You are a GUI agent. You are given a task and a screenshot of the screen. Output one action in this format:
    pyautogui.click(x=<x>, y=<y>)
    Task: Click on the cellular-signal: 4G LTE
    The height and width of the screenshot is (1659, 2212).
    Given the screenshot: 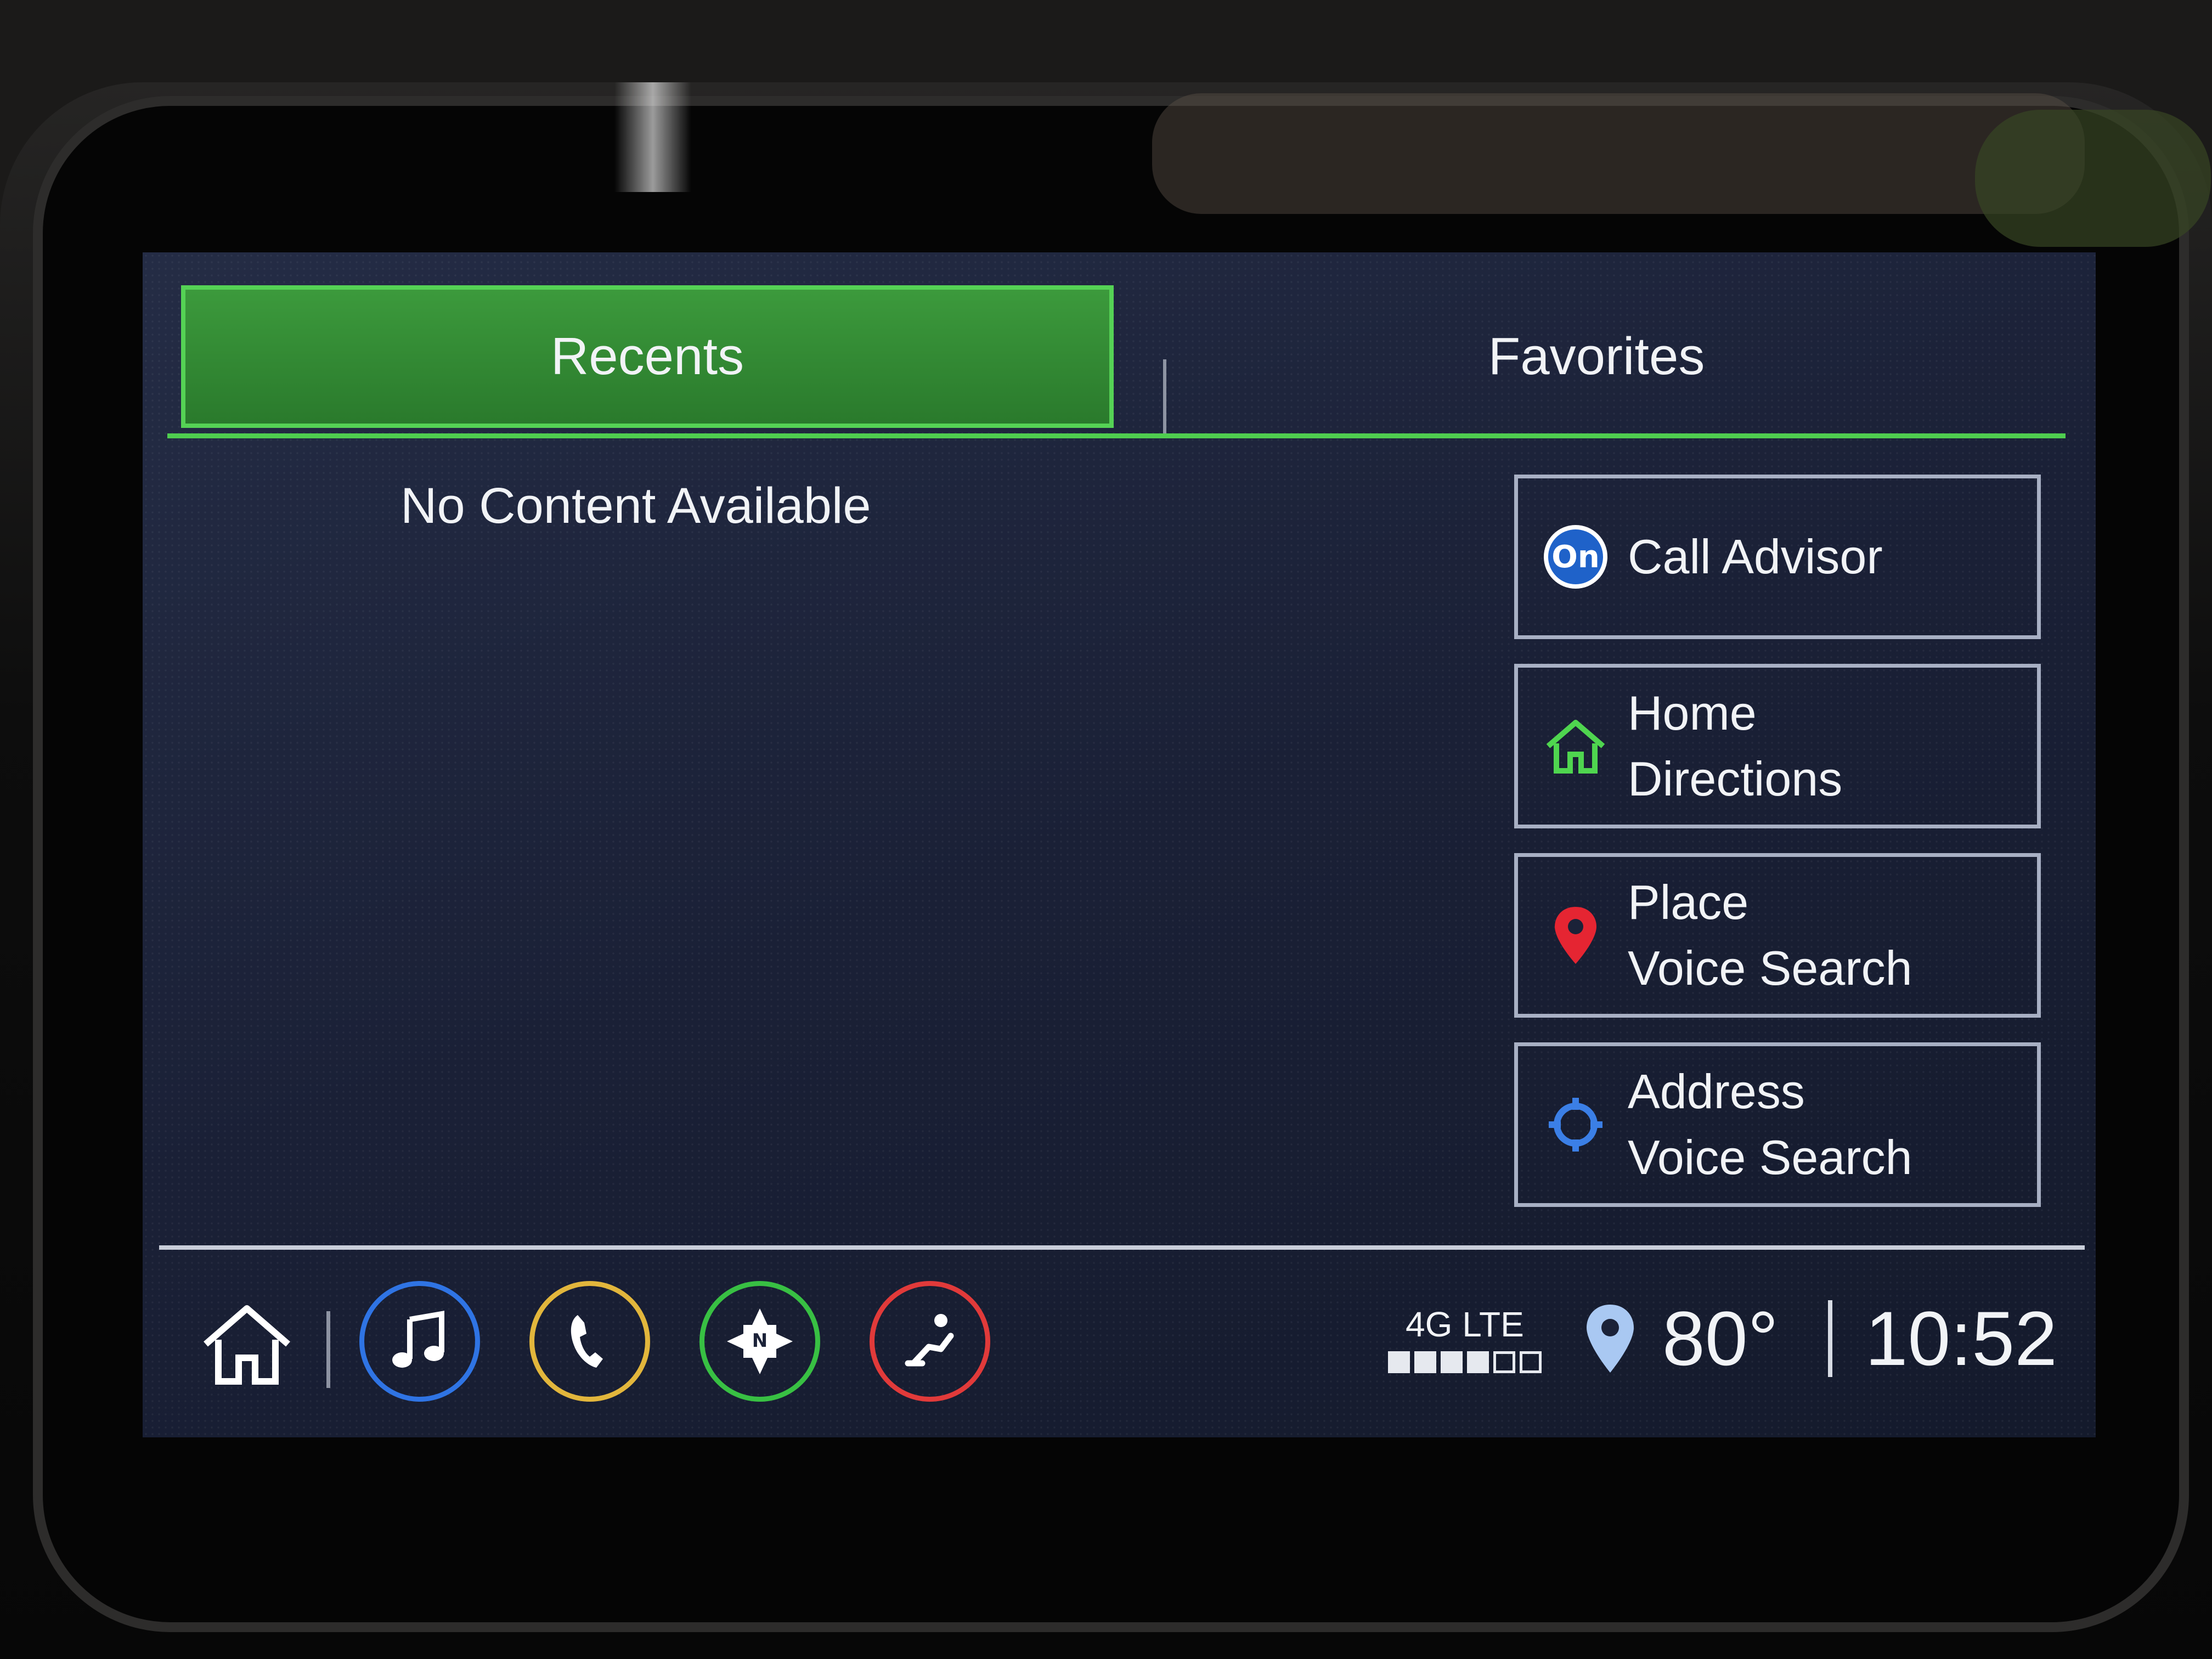 What is the action you would take?
    pyautogui.click(x=1465, y=1338)
    